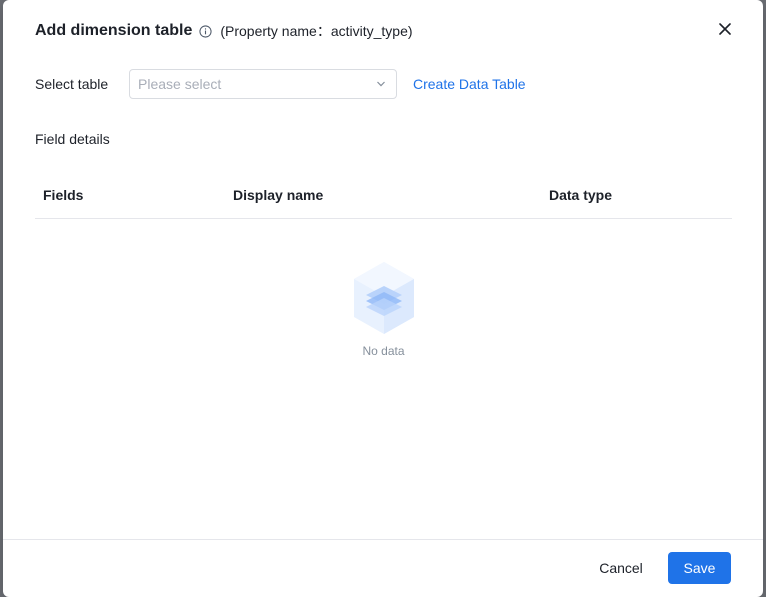 This screenshot has width=766, height=597. I want to click on save-button: Save, so click(699, 568).